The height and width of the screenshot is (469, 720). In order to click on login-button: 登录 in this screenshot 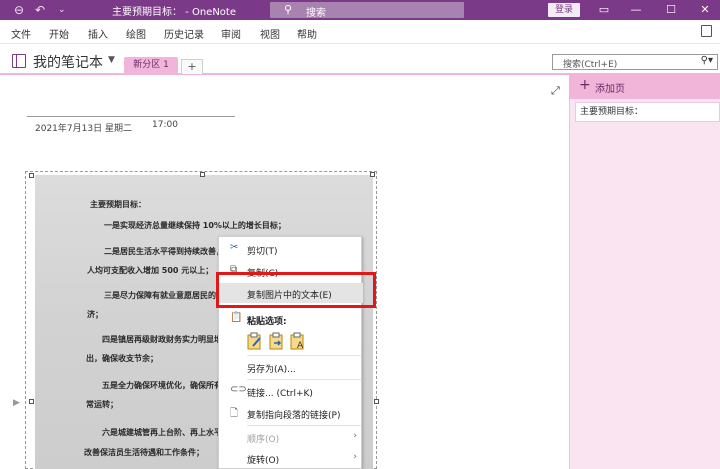, I will do `click(564, 10)`.